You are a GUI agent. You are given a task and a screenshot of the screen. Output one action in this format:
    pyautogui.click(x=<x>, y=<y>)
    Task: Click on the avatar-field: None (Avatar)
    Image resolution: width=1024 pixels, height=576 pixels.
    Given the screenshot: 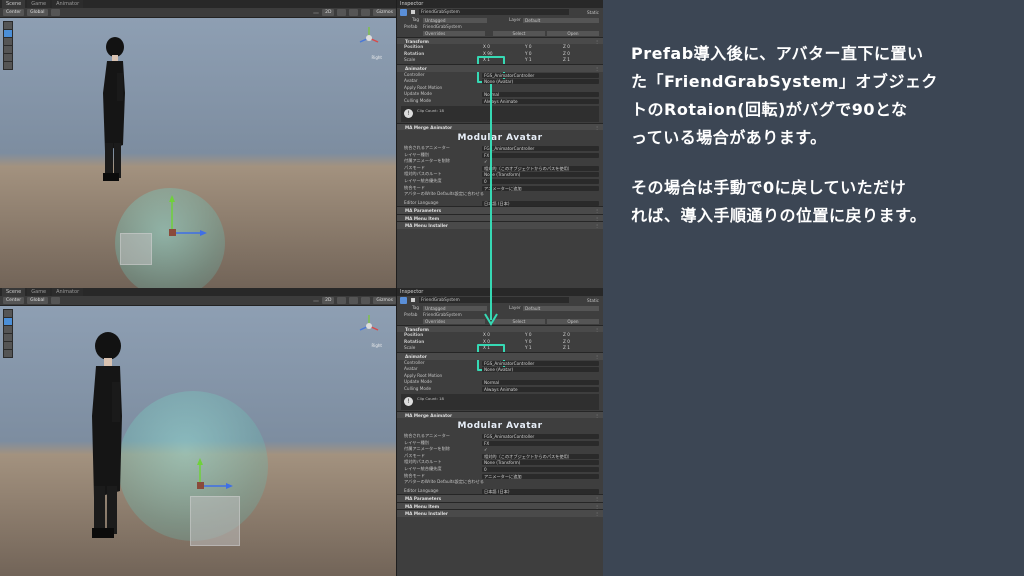 What is the action you would take?
    pyautogui.click(x=540, y=82)
    